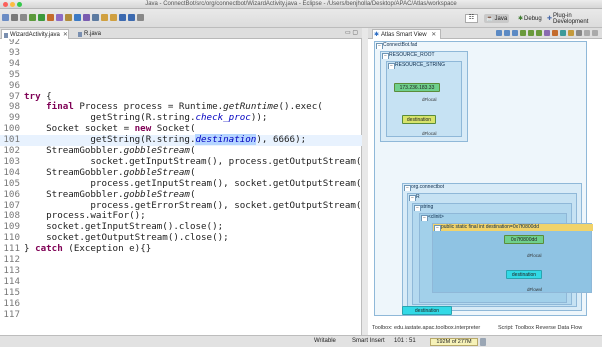  What do you see at coordinates (104, 17) in the screenshot?
I see `next-annotation-icon` at bounding box center [104, 17].